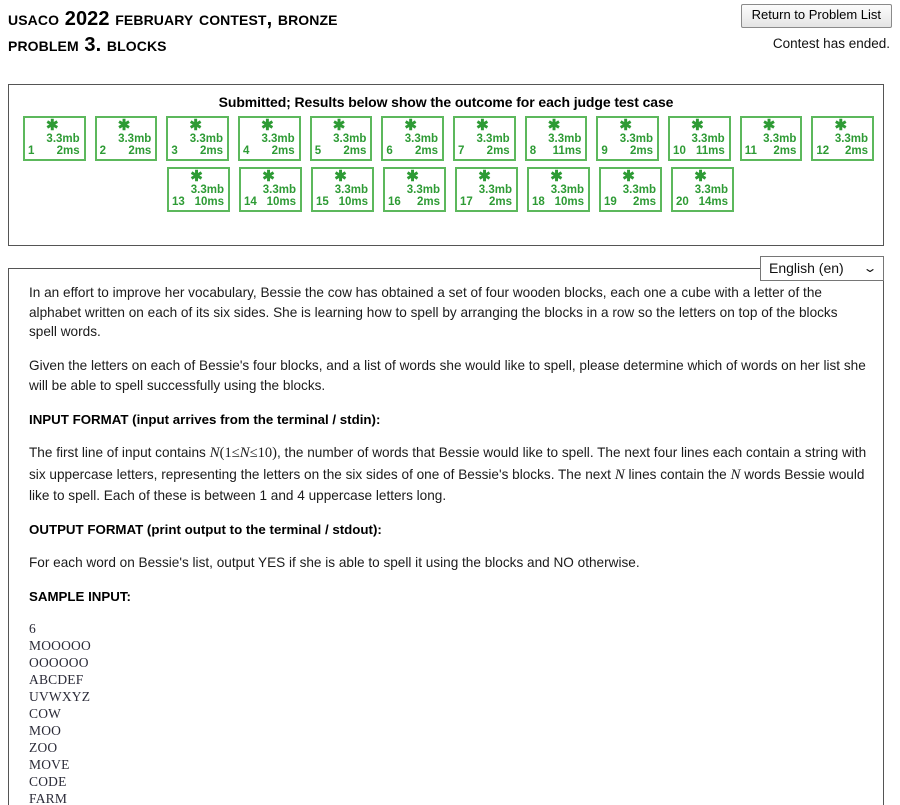  I want to click on less-equal-icon-2: ≤, so click(253, 452).